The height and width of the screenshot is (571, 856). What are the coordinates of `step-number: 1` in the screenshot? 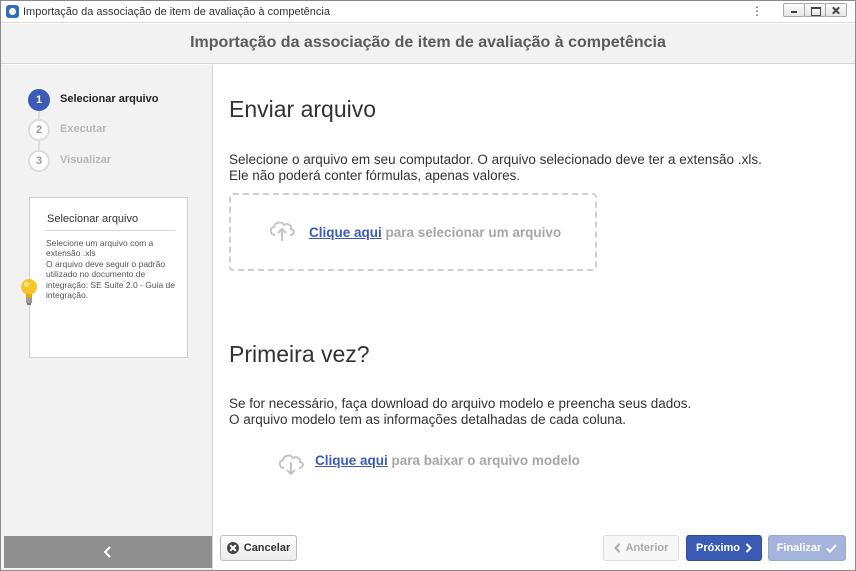 It's located at (39, 100).